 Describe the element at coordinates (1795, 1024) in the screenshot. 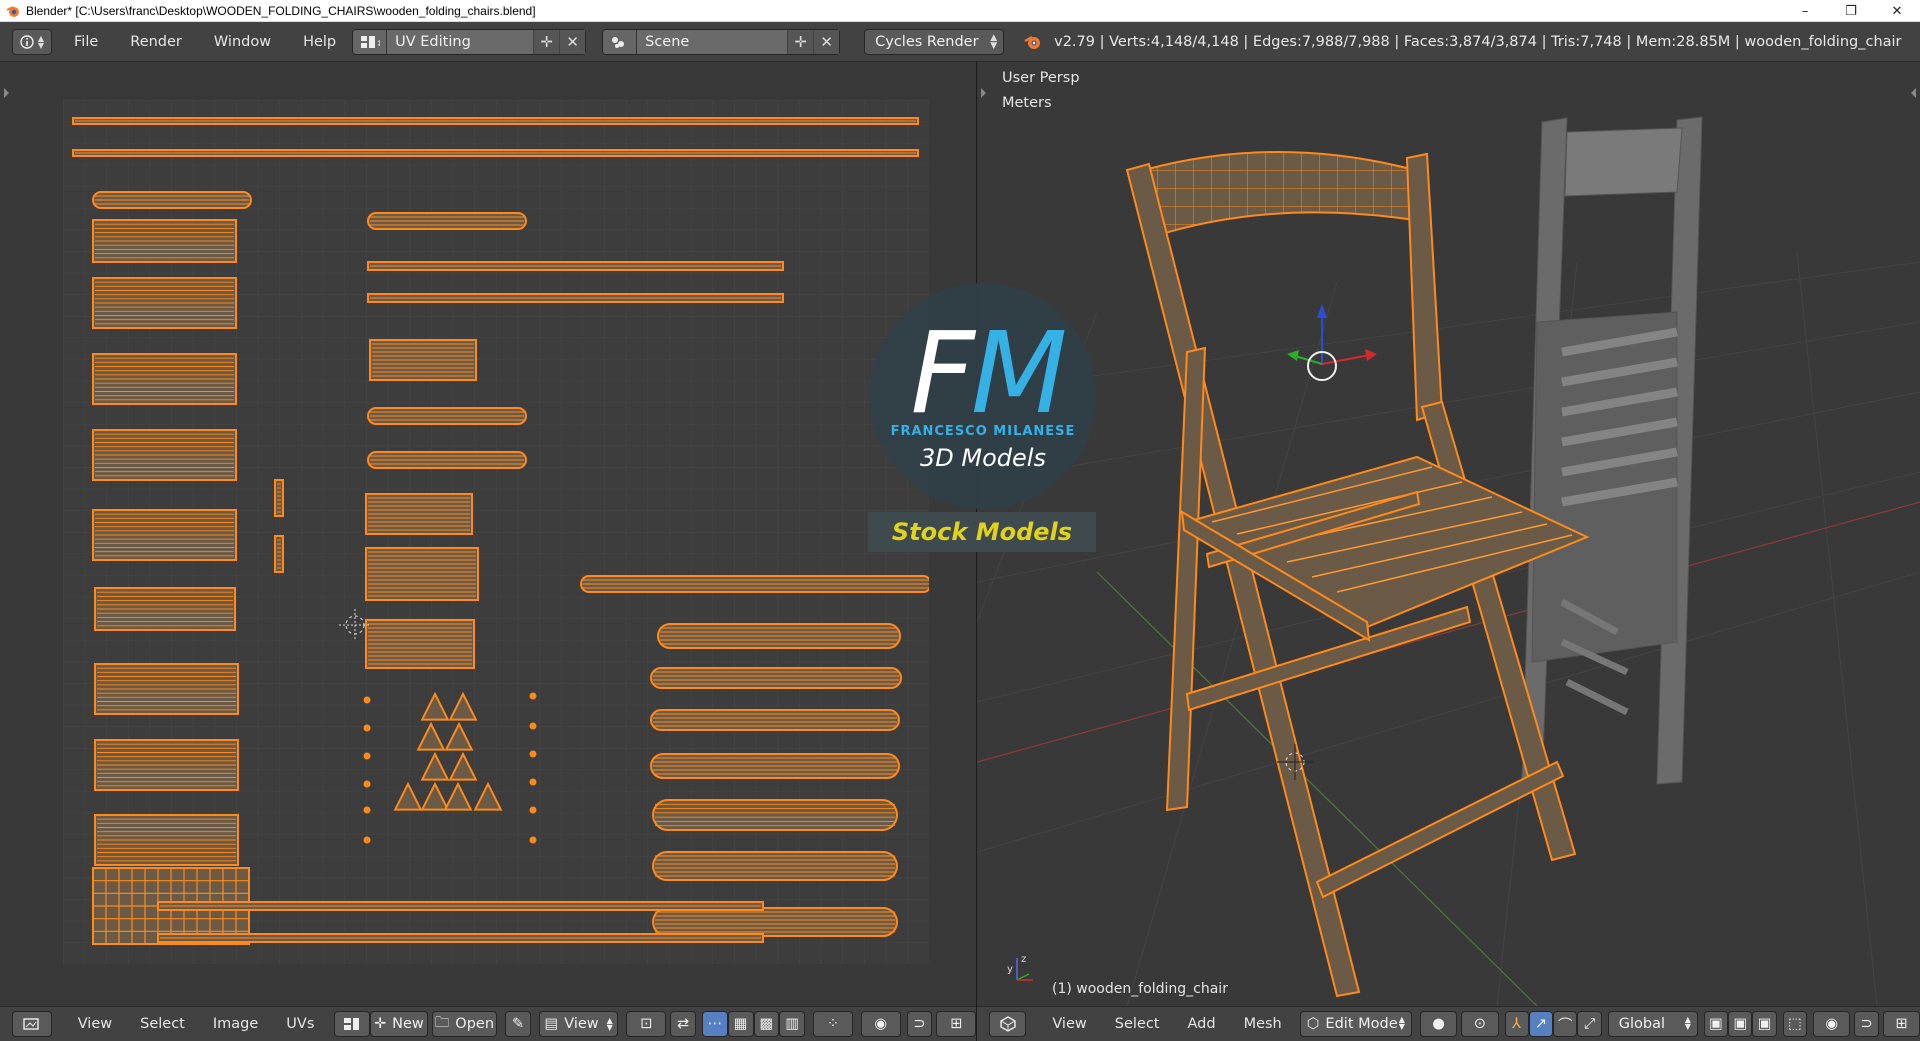

I see `limit-selection-toggle: ⬚` at that location.